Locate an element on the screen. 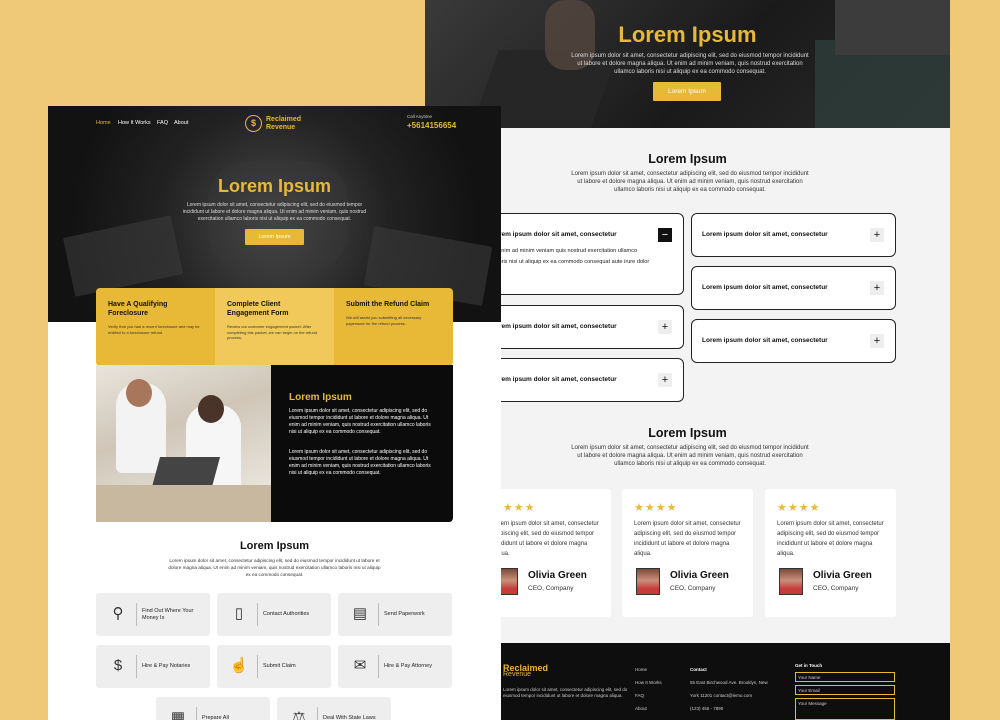  team-meeting-photo is located at coordinates (183, 443).